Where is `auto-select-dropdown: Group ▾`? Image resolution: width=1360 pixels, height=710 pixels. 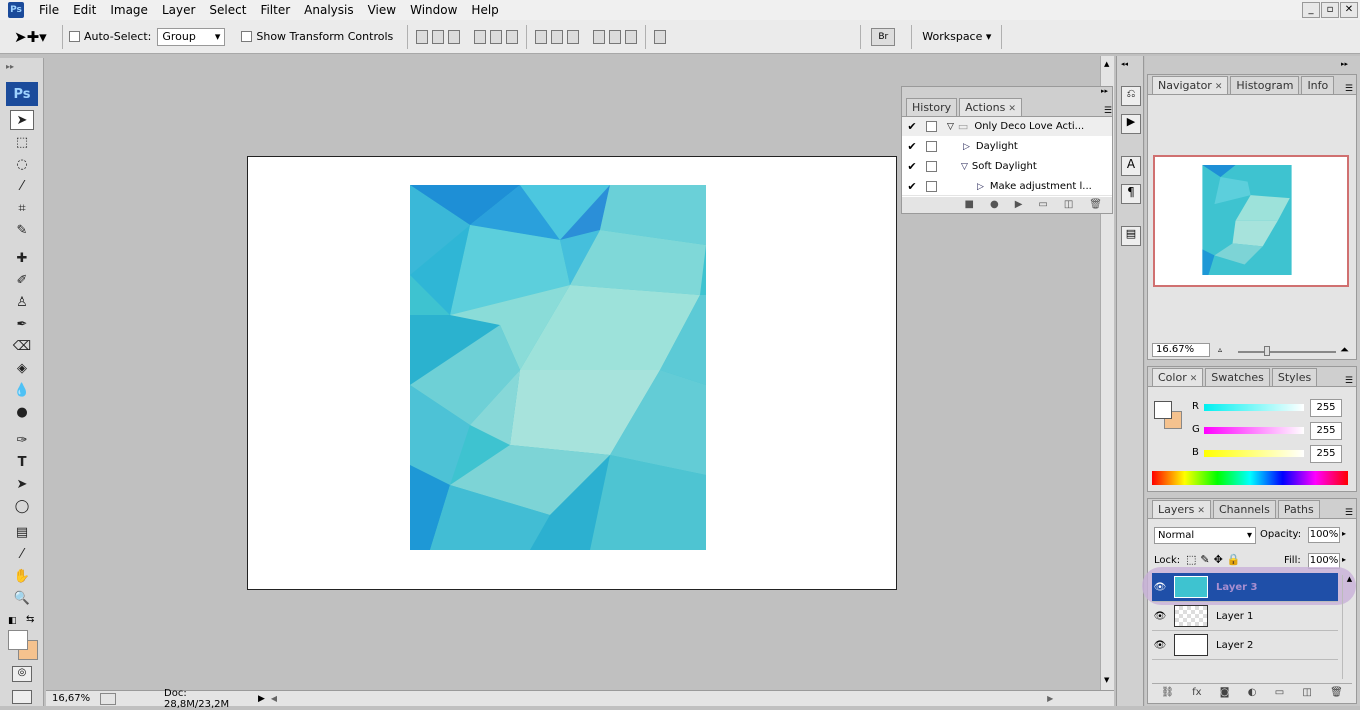
auto-select-dropdown: Group ▾ is located at coordinates (191, 36).